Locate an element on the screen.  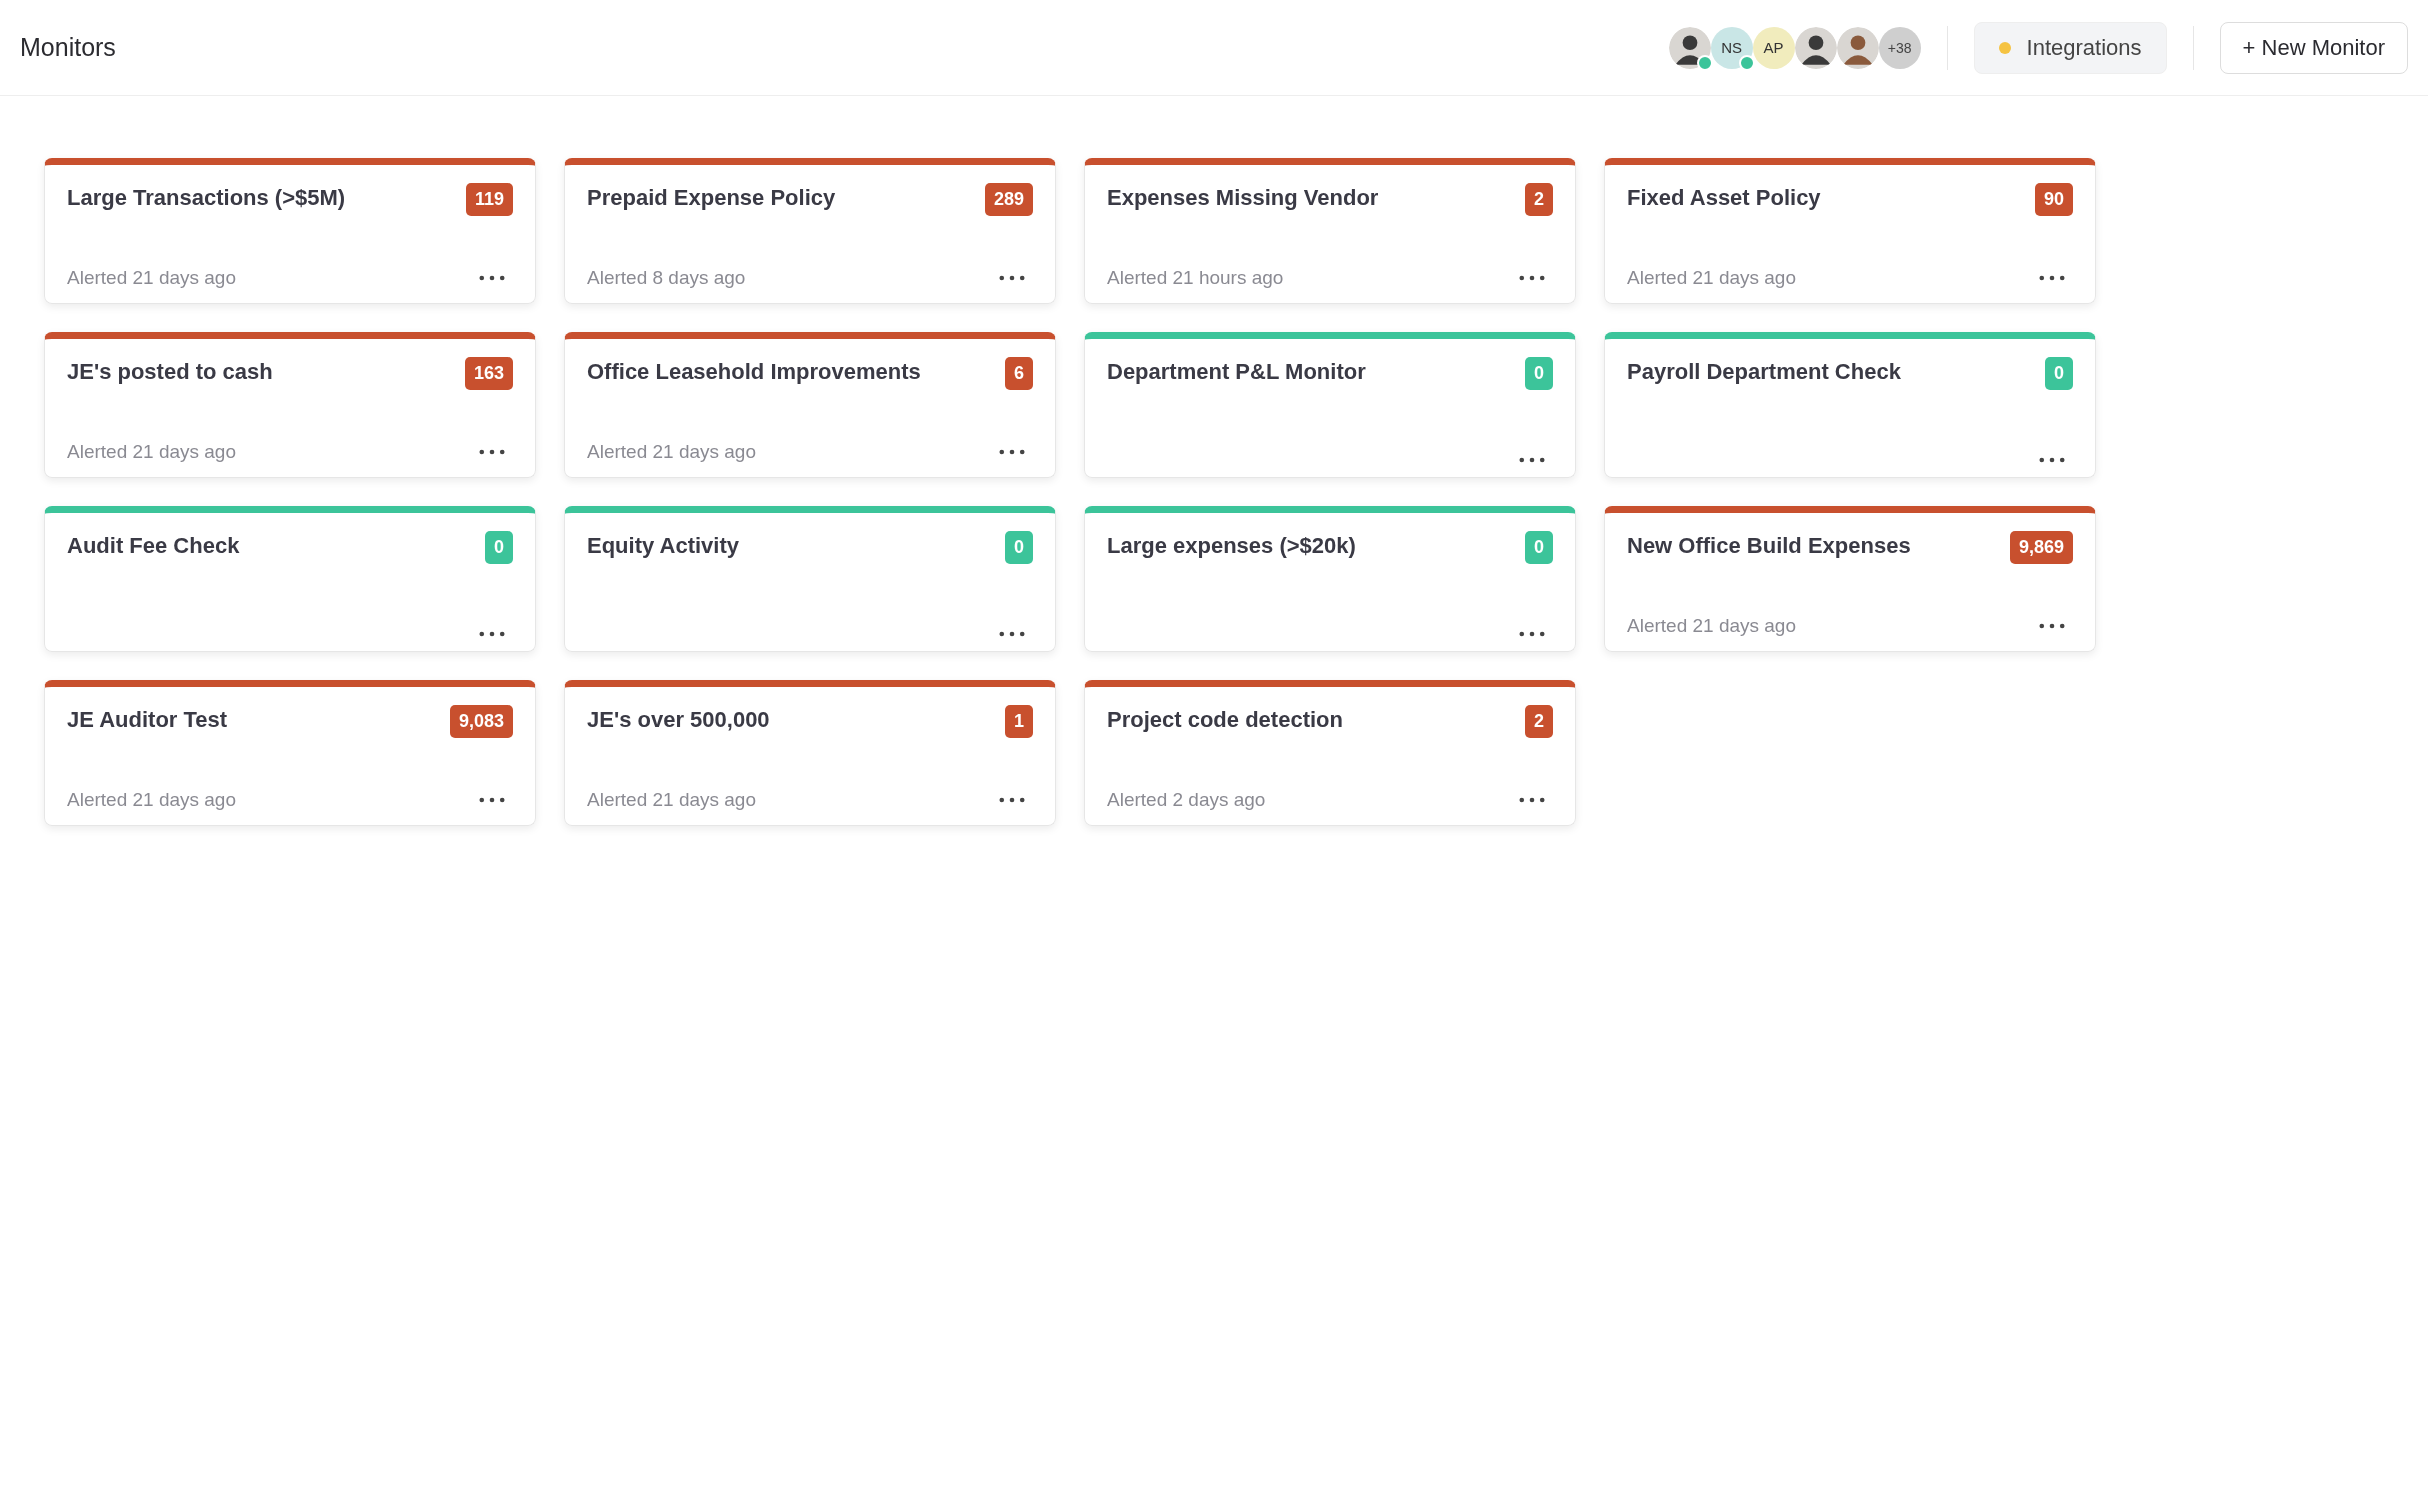
monitor-card: Project code detection 2 Alerted 2 days ago is located at coordinates (1330, 753).